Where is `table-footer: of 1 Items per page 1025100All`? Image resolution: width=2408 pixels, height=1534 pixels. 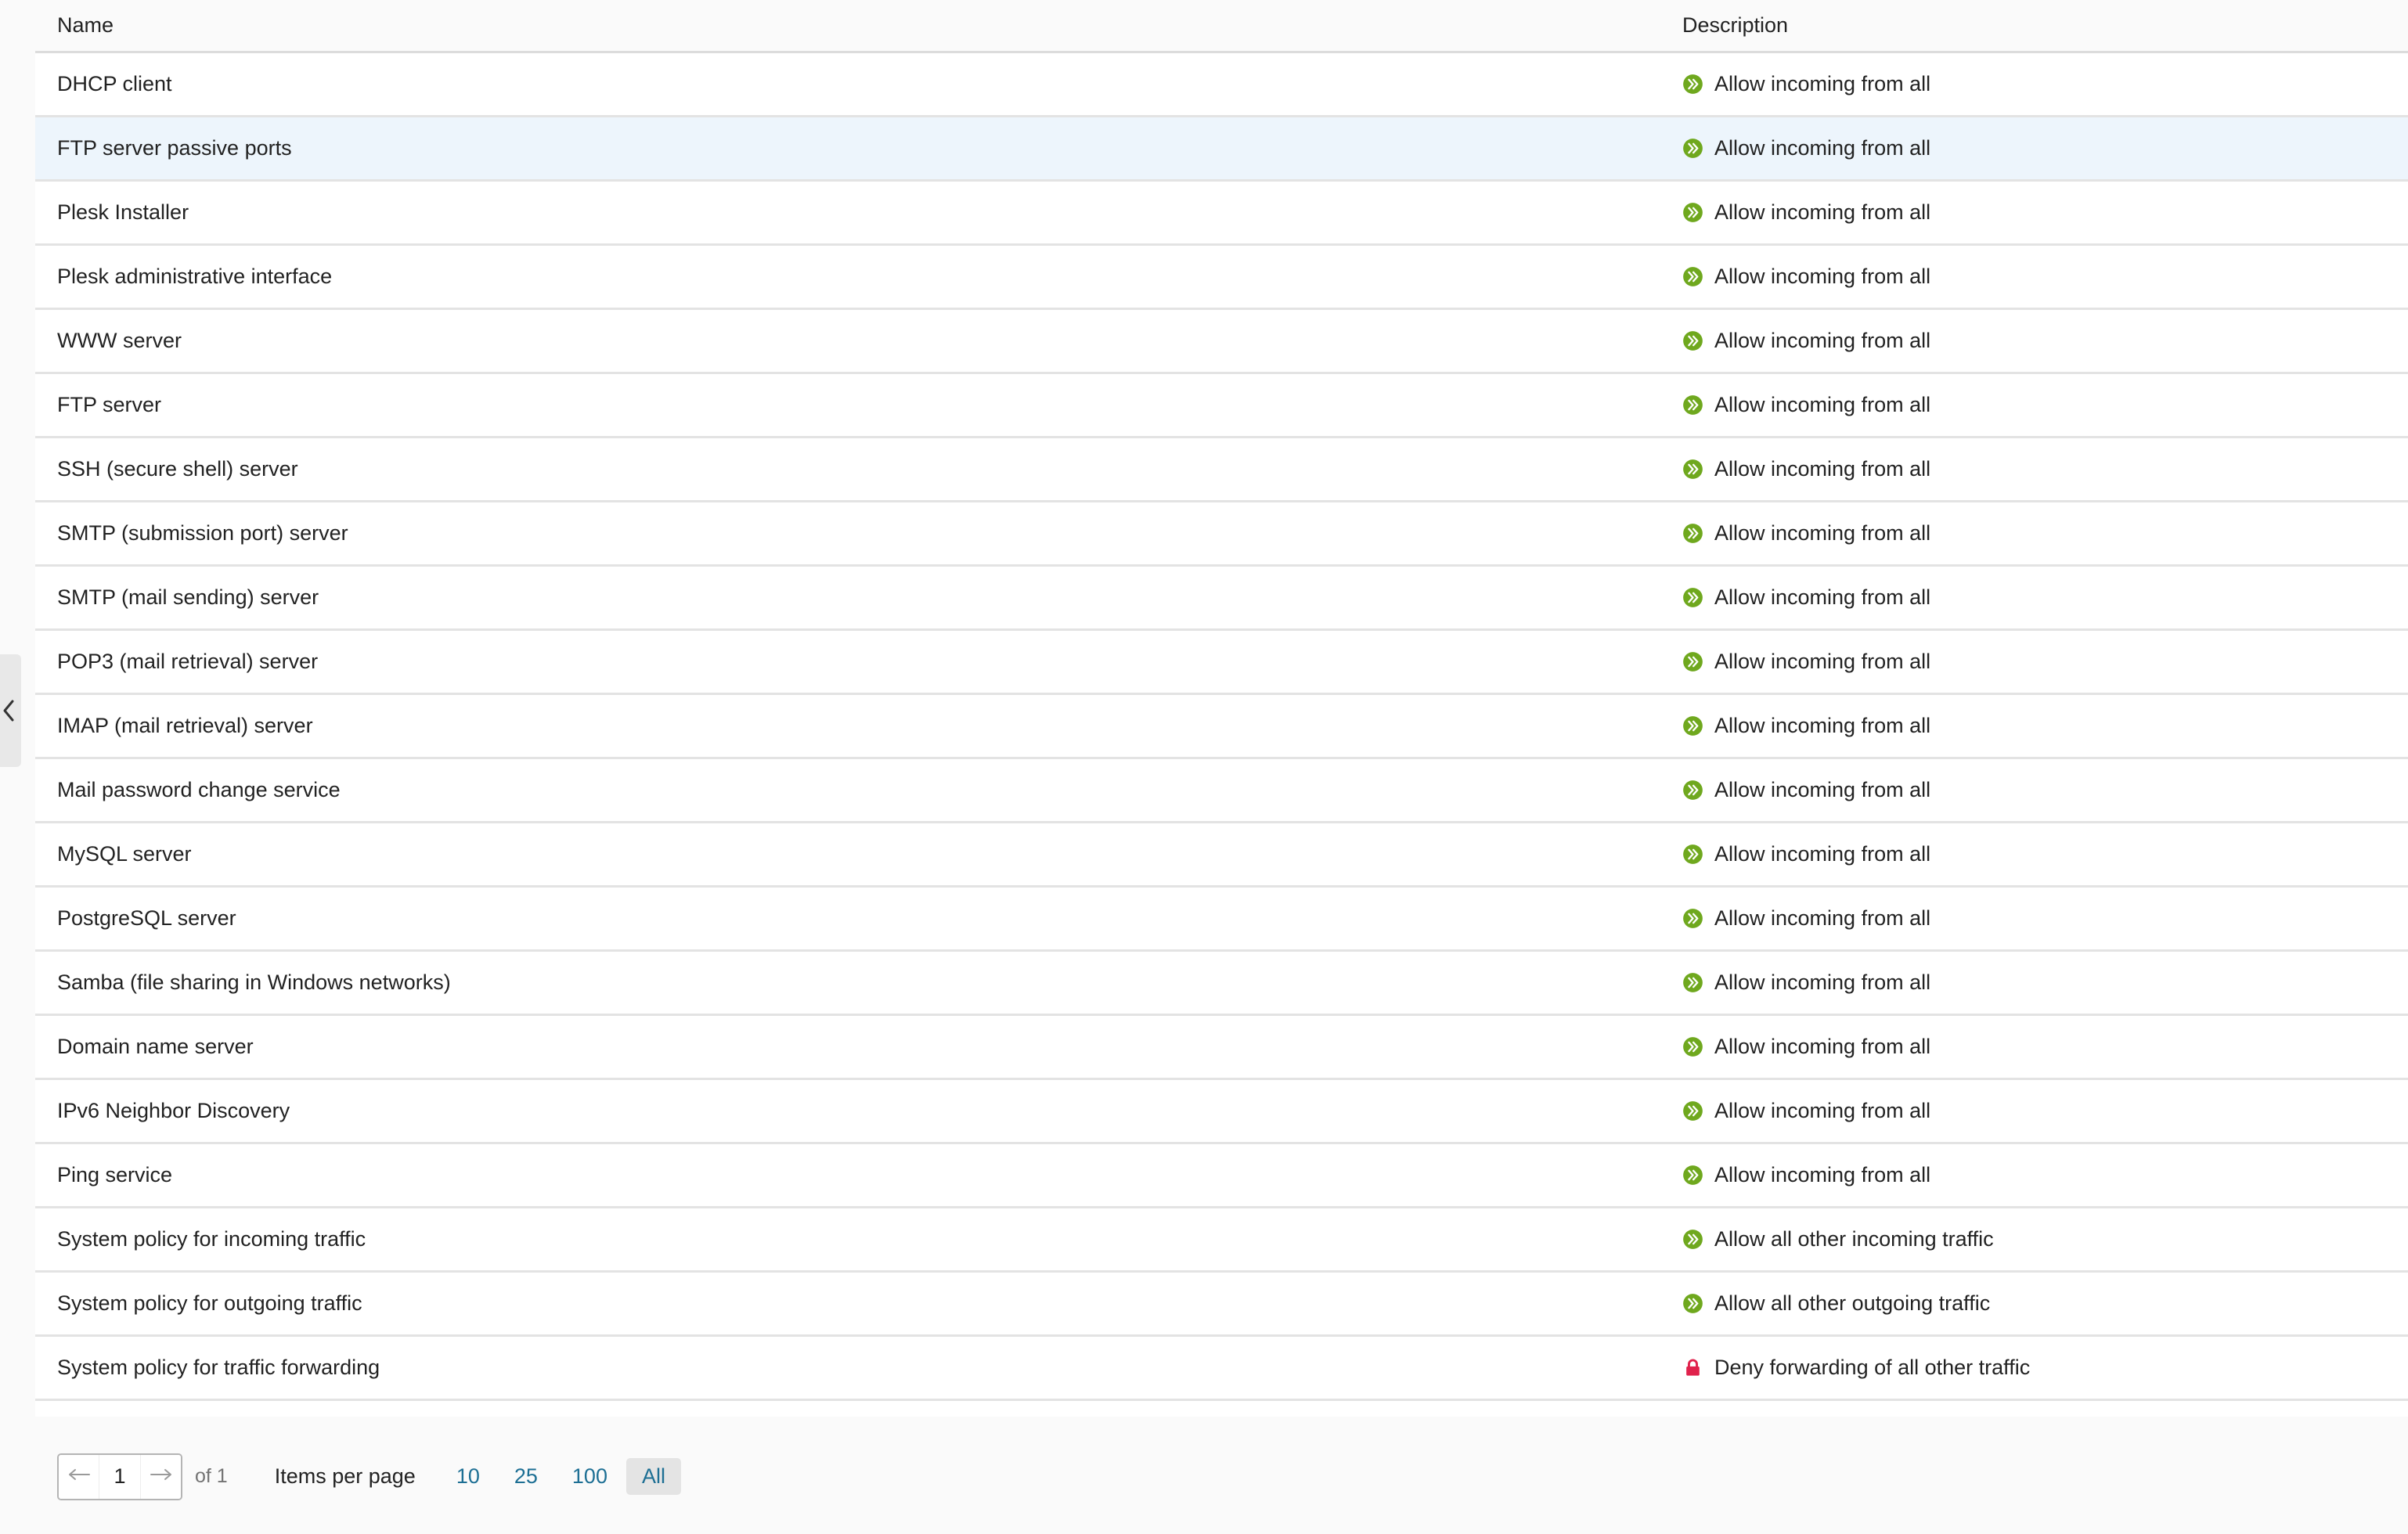 table-footer: of 1 Items per page 1025100All is located at coordinates (1221, 1476).